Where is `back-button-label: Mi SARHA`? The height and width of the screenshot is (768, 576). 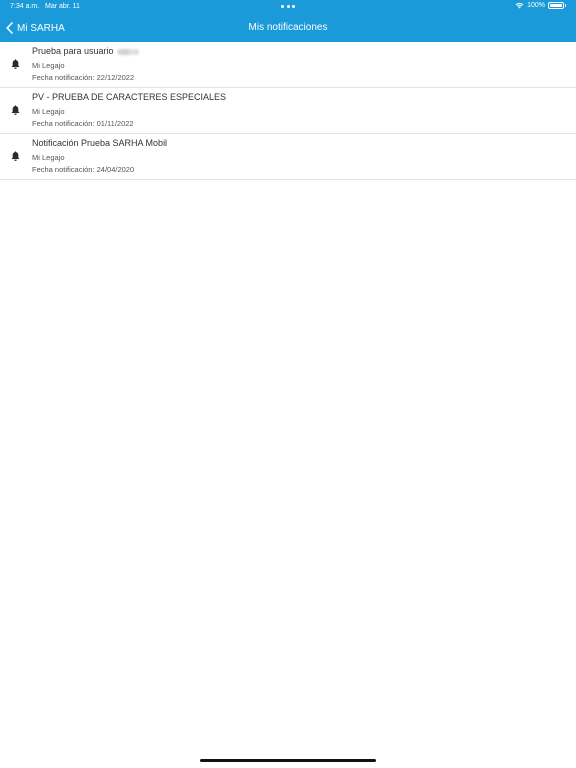
back-button-label: Mi SARHA is located at coordinates (41, 28).